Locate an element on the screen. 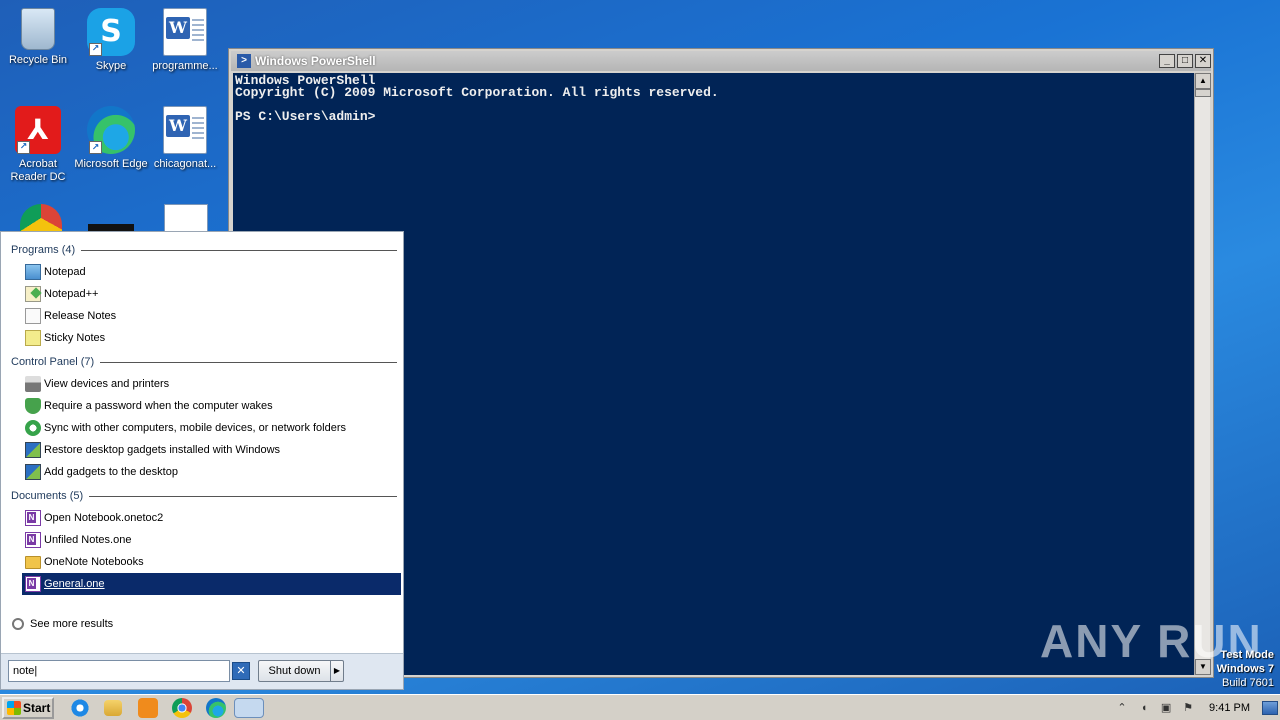  result-label: Notepad is located at coordinates (65, 272).